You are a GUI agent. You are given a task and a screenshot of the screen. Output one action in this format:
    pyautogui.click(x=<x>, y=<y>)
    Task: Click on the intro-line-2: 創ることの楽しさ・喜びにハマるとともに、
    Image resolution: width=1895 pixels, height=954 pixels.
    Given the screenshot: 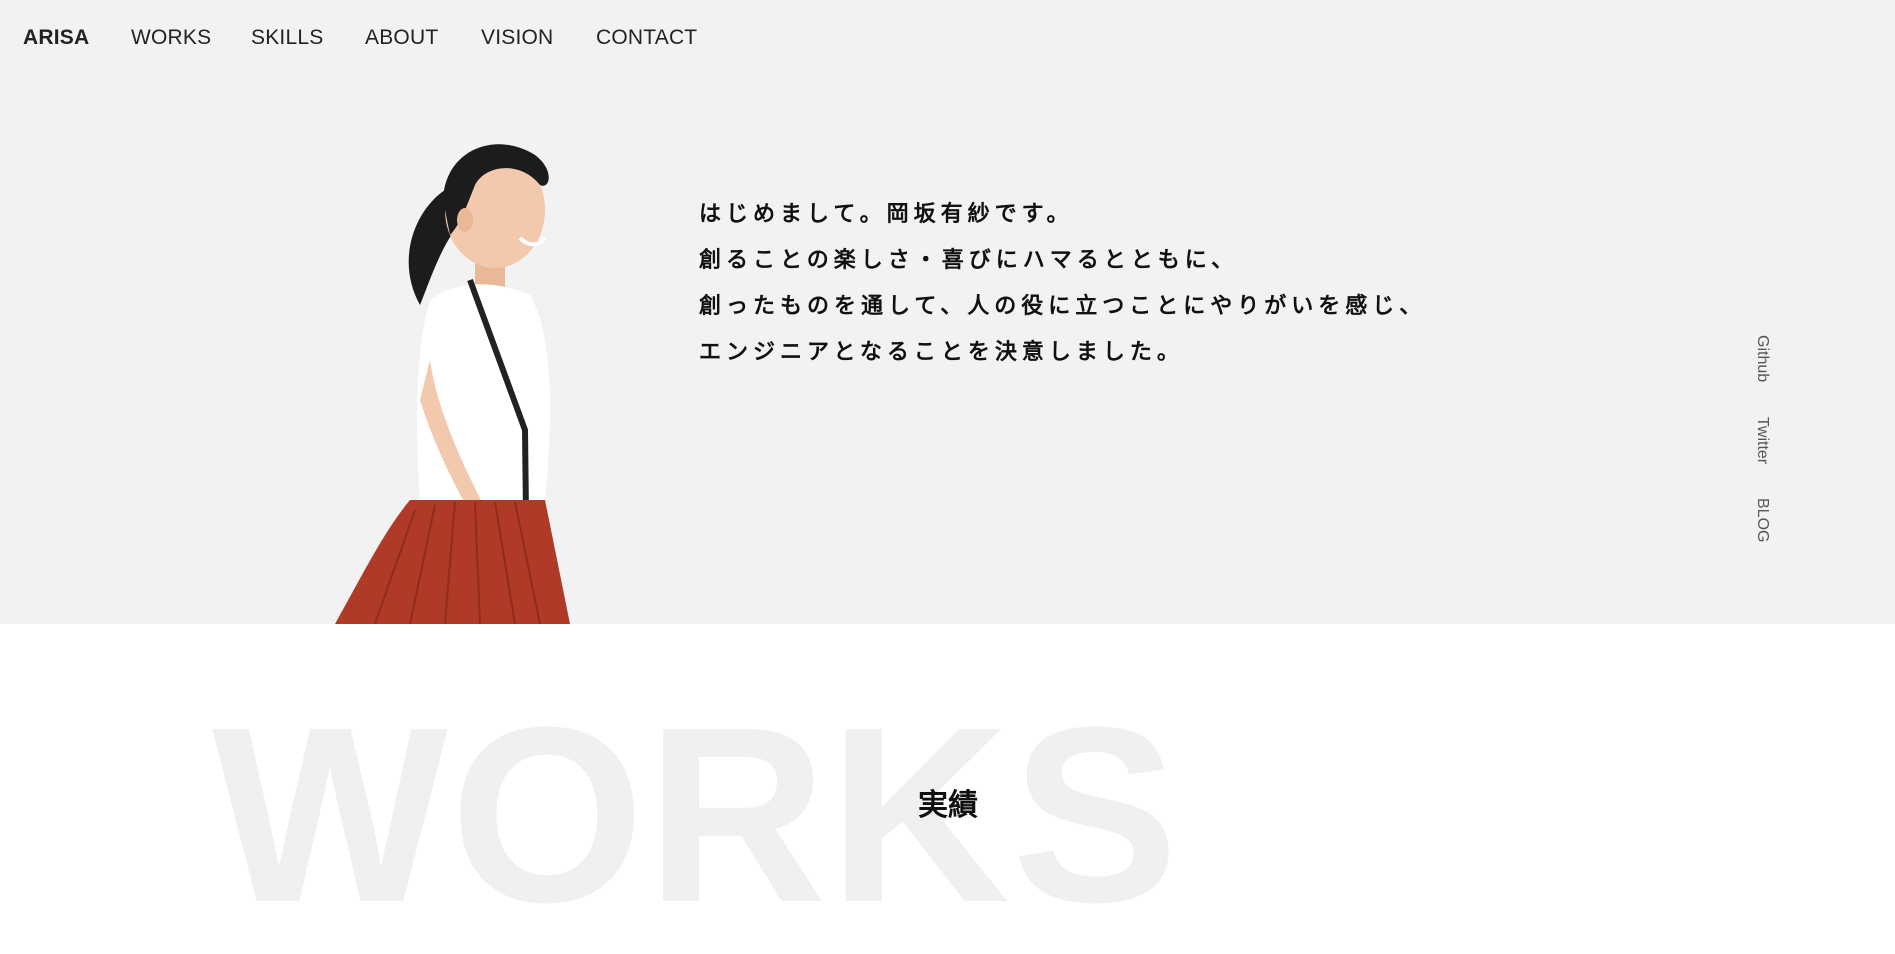 What is the action you would take?
    pyautogui.click(x=969, y=260)
    